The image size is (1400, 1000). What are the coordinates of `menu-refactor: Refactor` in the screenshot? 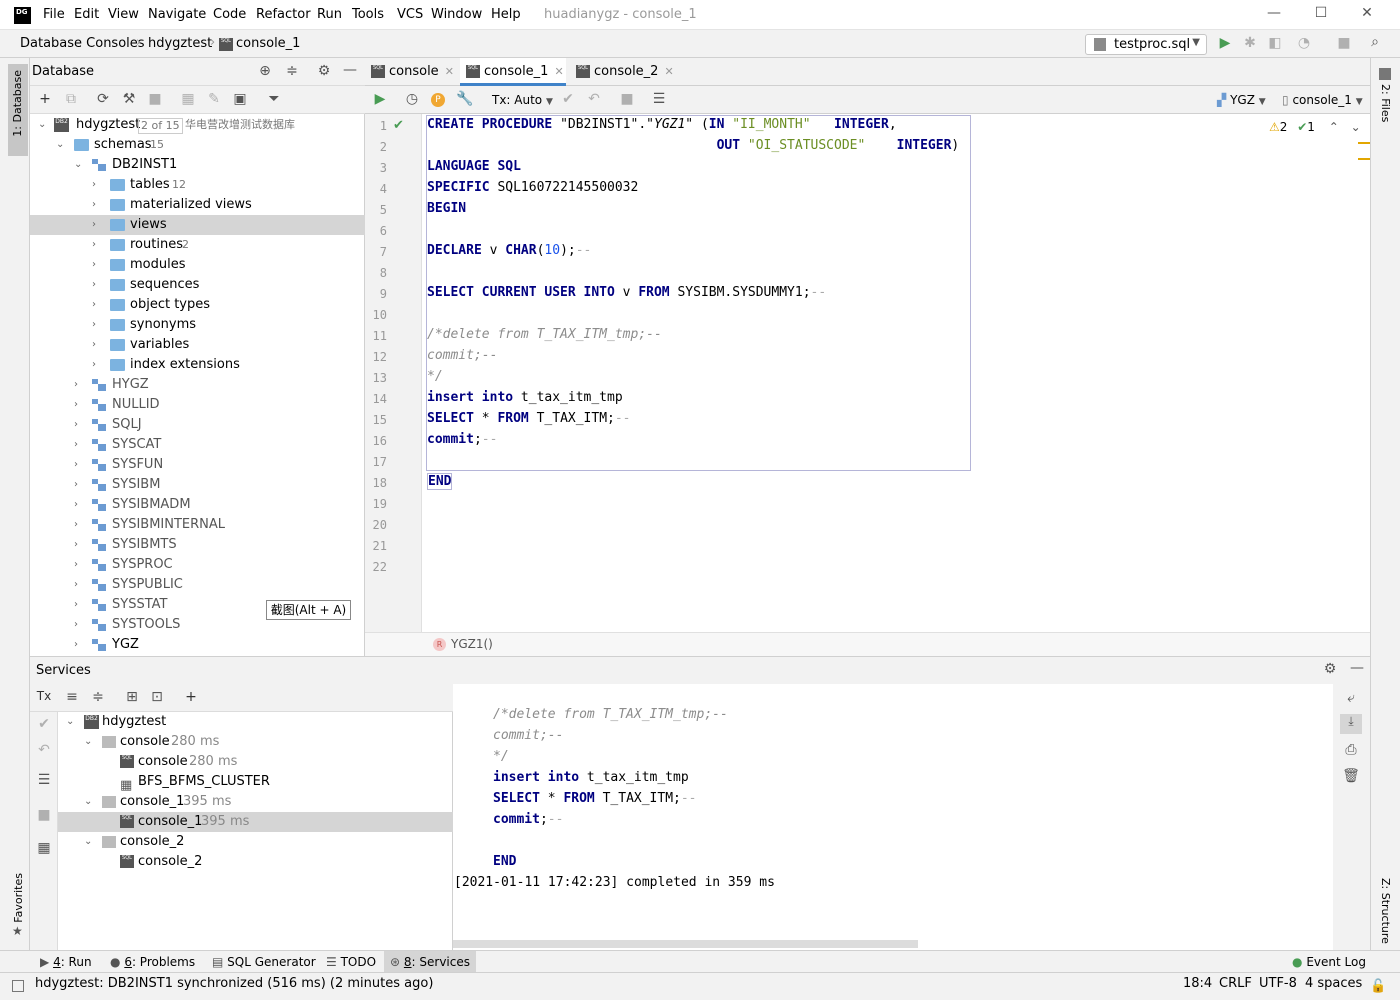 It's located at (283, 14).